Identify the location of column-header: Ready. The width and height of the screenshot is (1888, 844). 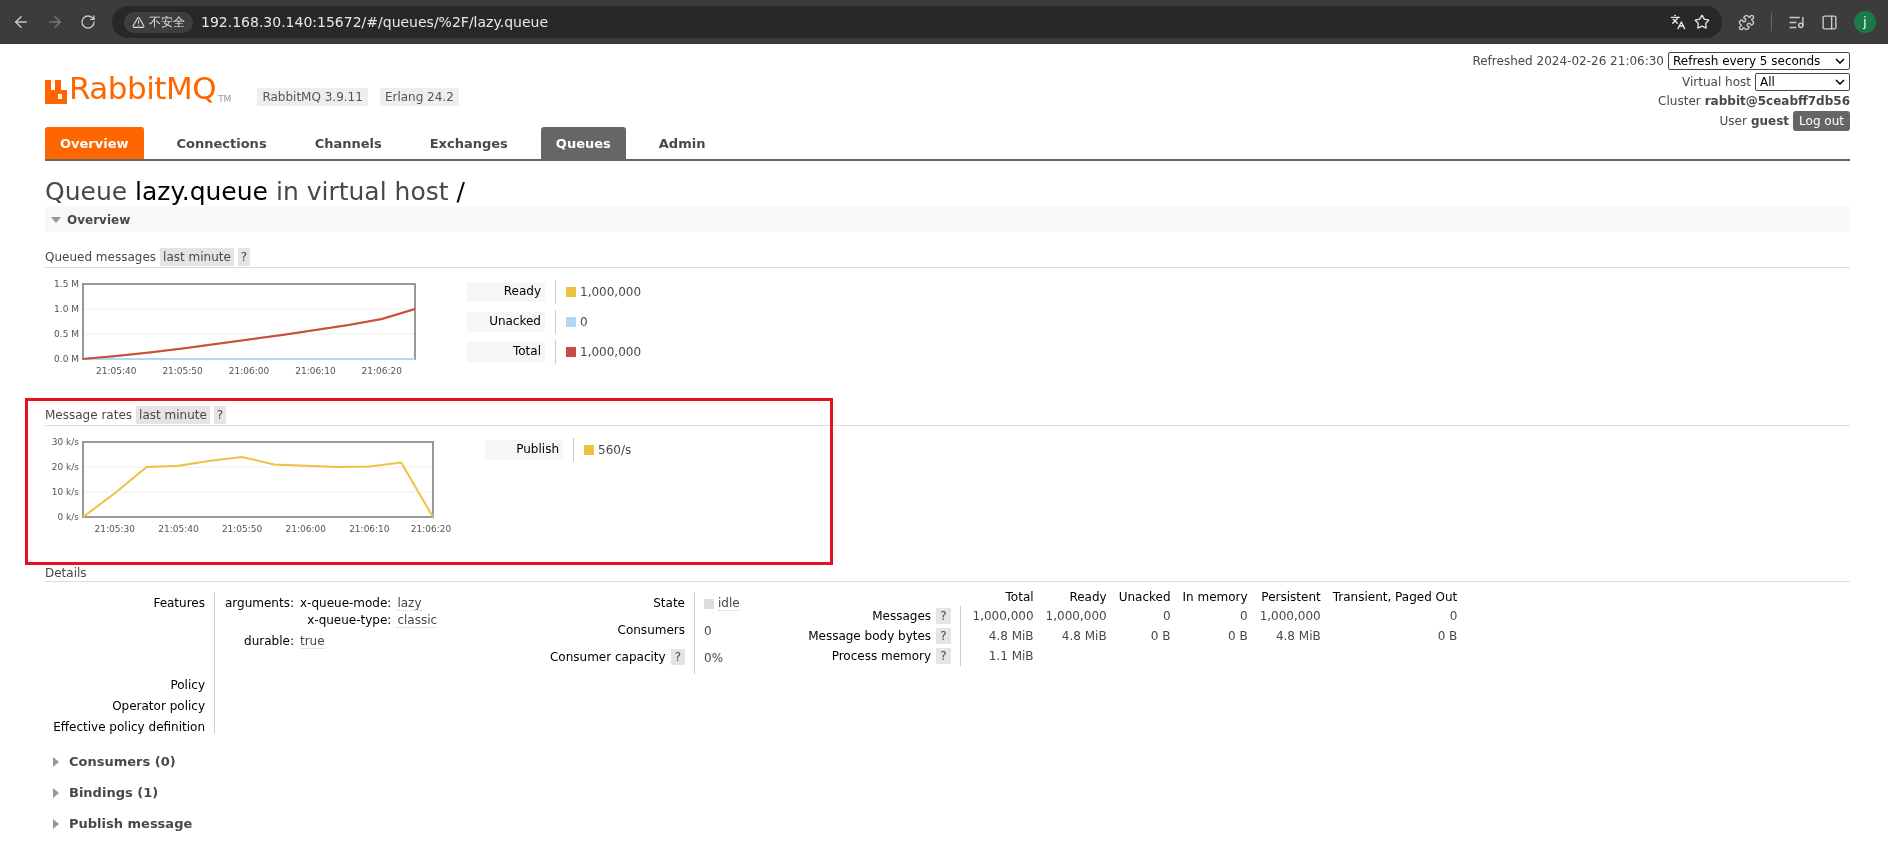
(1087, 598).